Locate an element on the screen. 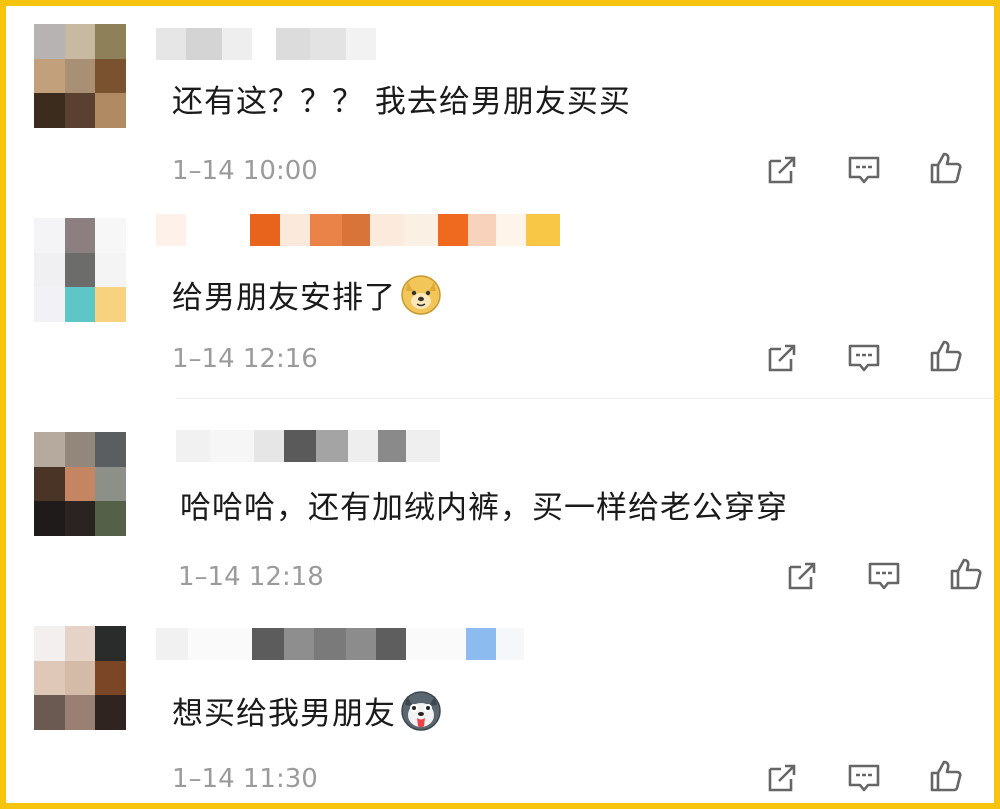  comment-text: 给男朋友安排了 is located at coordinates (307, 296).